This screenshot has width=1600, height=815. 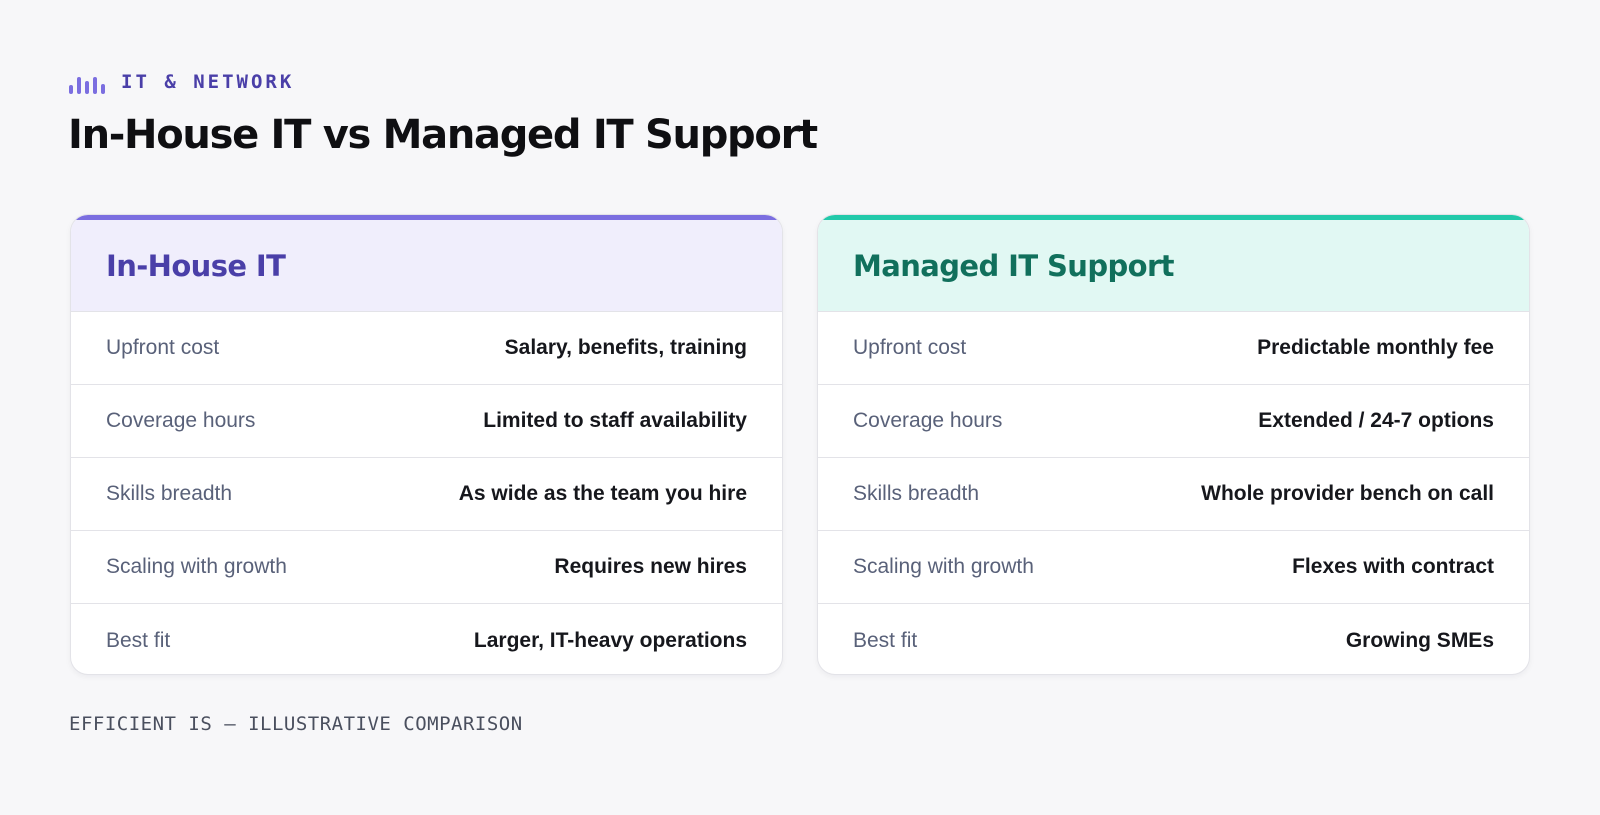 What do you see at coordinates (87, 82) in the screenshot?
I see `signal-bars-icon` at bounding box center [87, 82].